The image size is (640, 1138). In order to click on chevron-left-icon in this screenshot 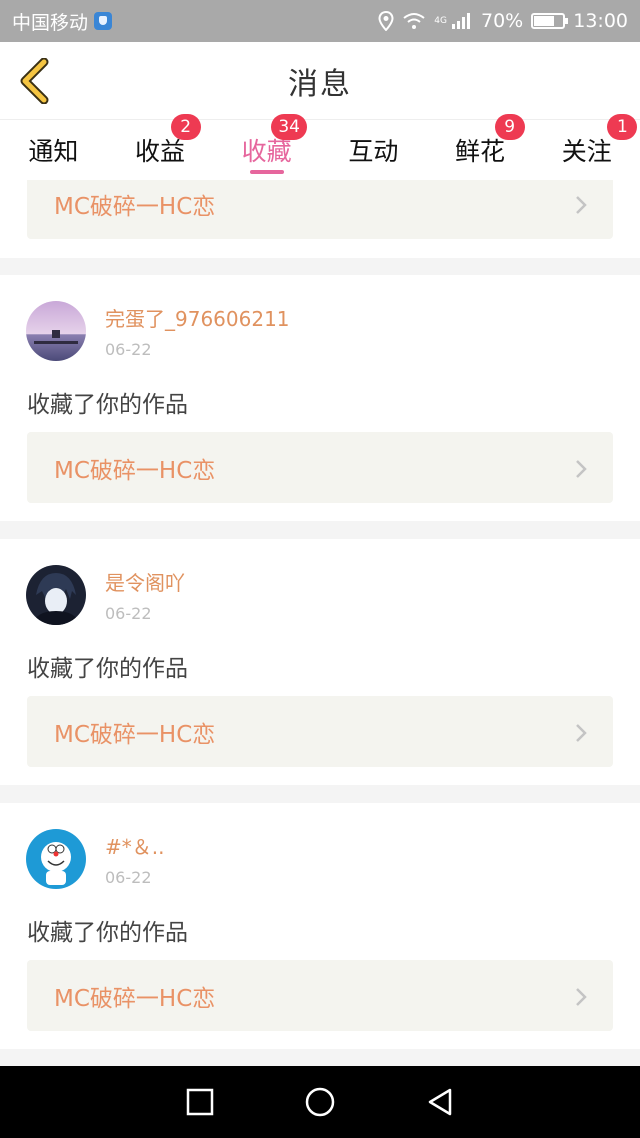, I will do `click(34, 81)`.